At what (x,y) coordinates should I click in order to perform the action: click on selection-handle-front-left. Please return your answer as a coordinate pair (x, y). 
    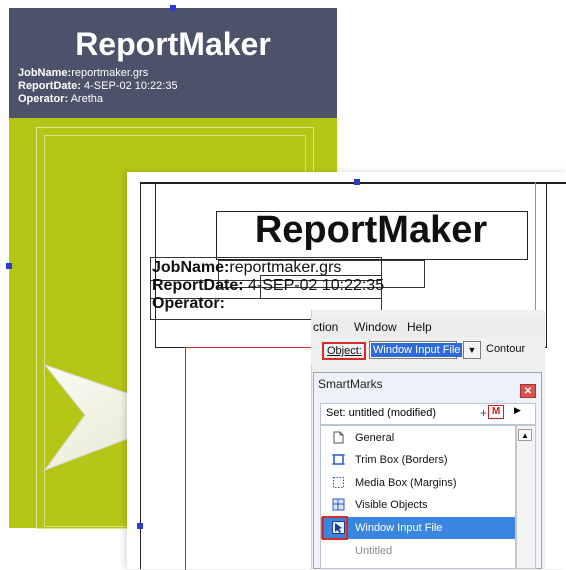
    Looking at the image, I should click on (140, 526).